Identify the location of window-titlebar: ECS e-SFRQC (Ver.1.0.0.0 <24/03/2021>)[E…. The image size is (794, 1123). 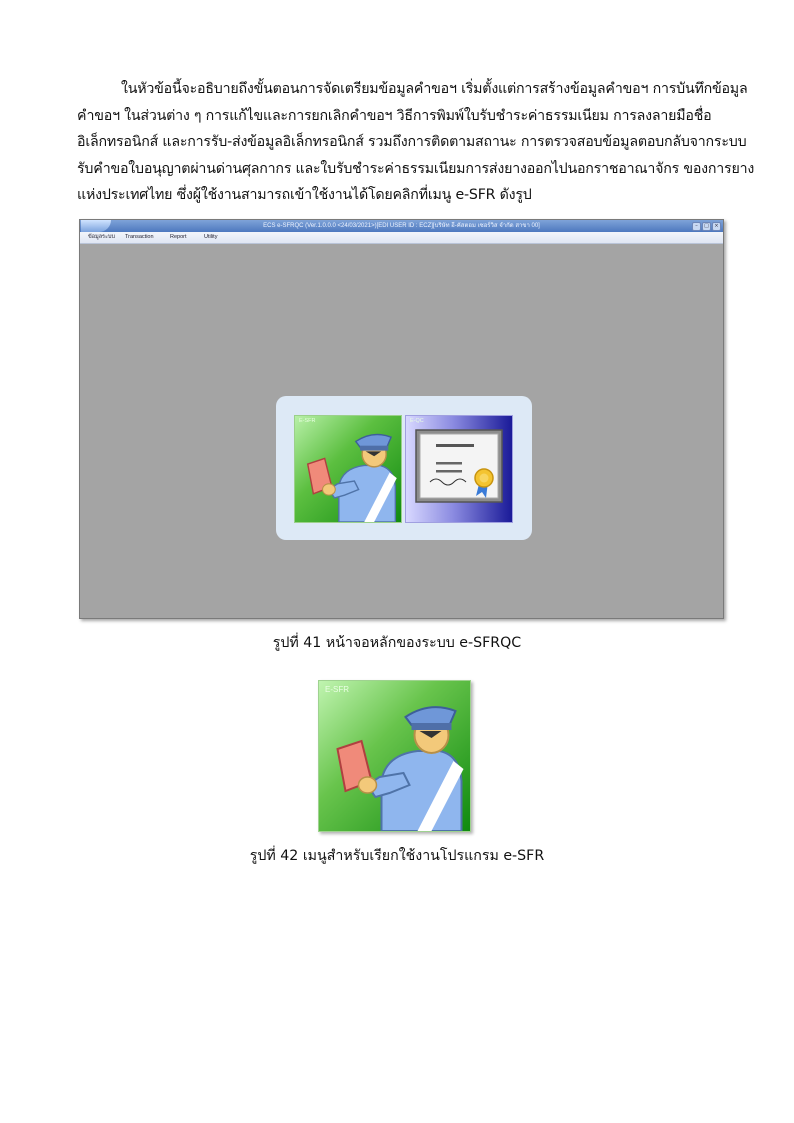
(401, 226).